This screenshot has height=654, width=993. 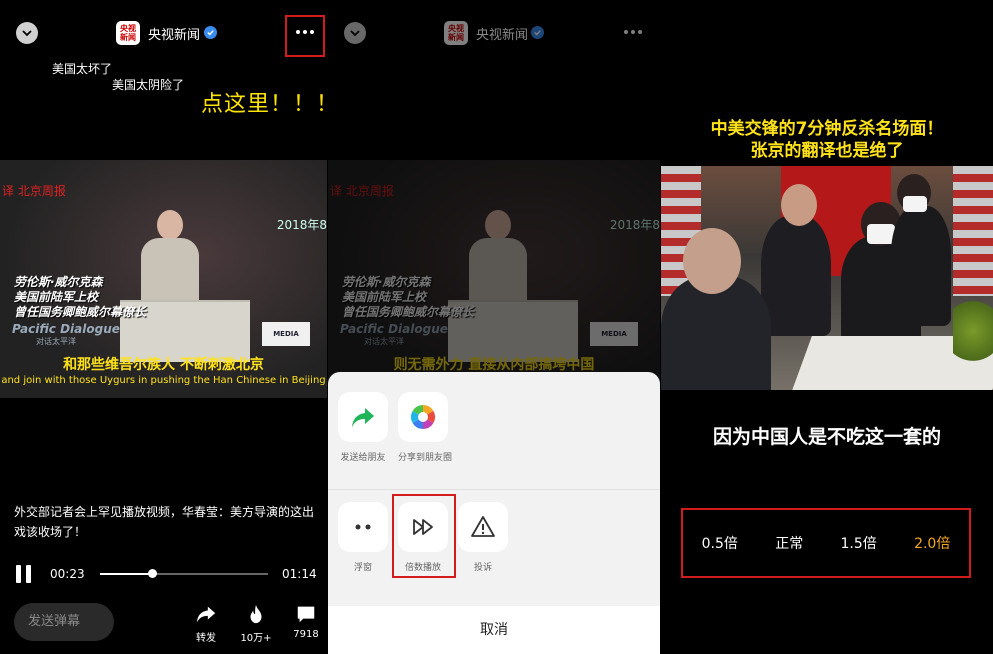 What do you see at coordinates (306, 634) in the screenshot?
I see `comment-count: 7918` at bounding box center [306, 634].